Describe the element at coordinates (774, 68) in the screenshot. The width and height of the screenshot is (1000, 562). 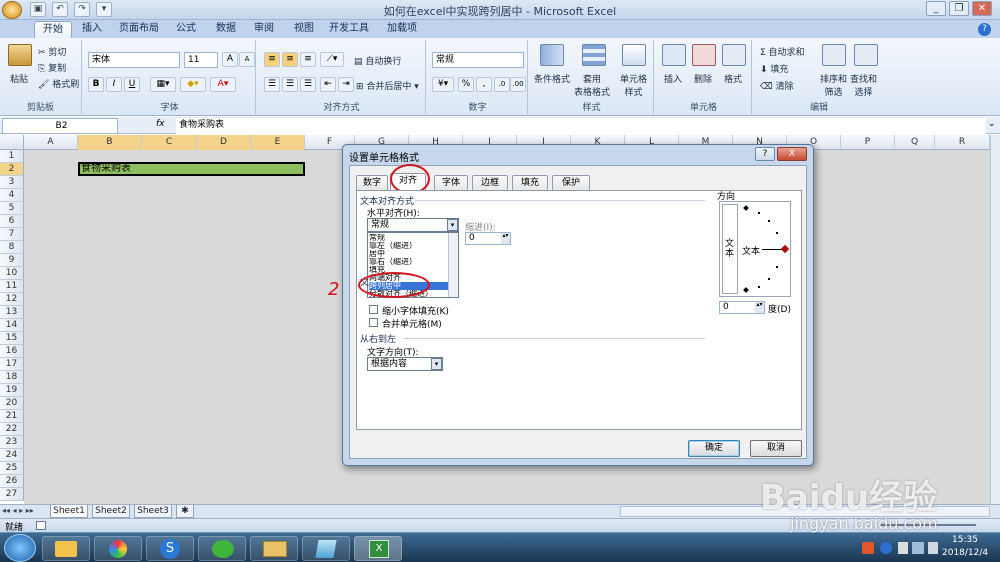
I see `fill-button: ⬇ 填充` at that location.